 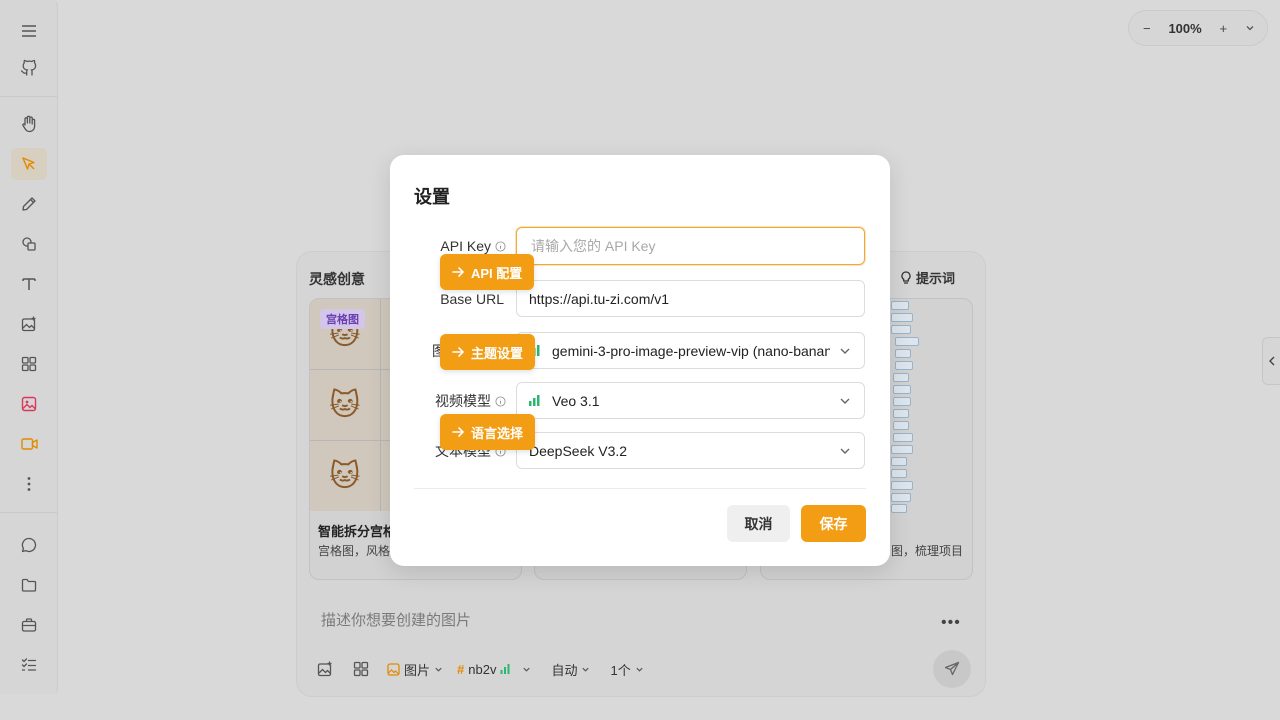 I want to click on upload-image-icon, so click(x=325, y=669).